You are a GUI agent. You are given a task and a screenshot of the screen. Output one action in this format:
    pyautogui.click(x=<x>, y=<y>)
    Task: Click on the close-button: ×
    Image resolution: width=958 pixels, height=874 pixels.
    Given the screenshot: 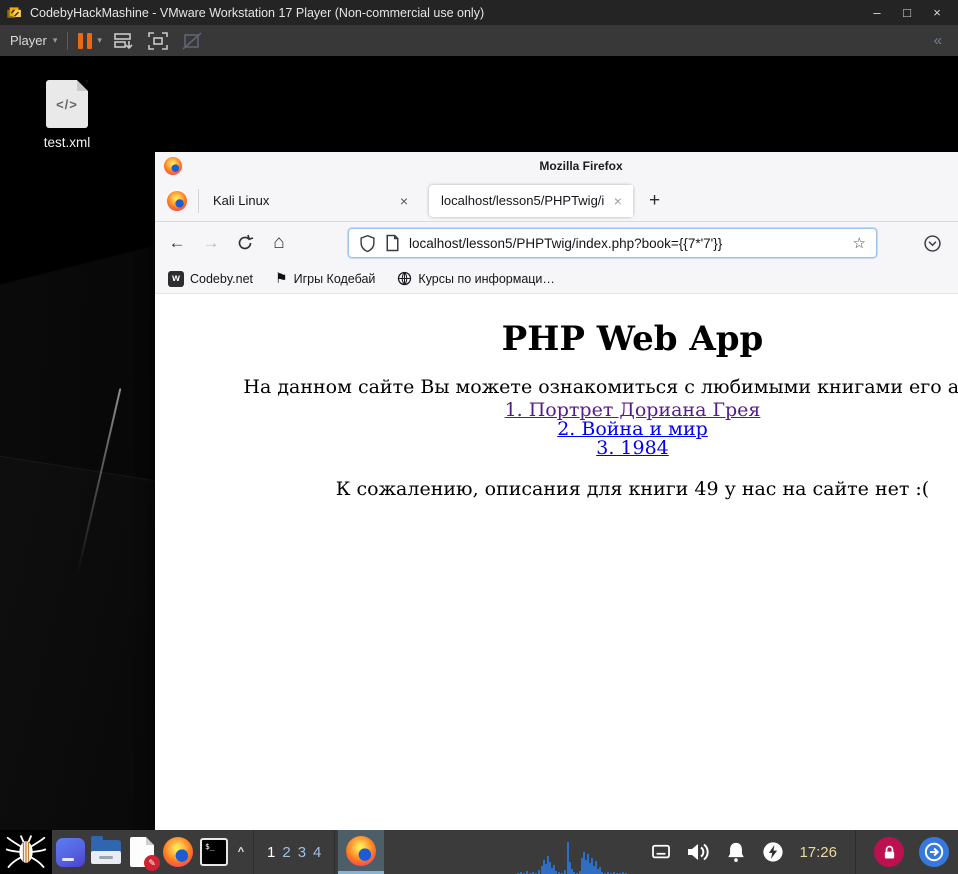 What is the action you would take?
    pyautogui.click(x=937, y=12)
    